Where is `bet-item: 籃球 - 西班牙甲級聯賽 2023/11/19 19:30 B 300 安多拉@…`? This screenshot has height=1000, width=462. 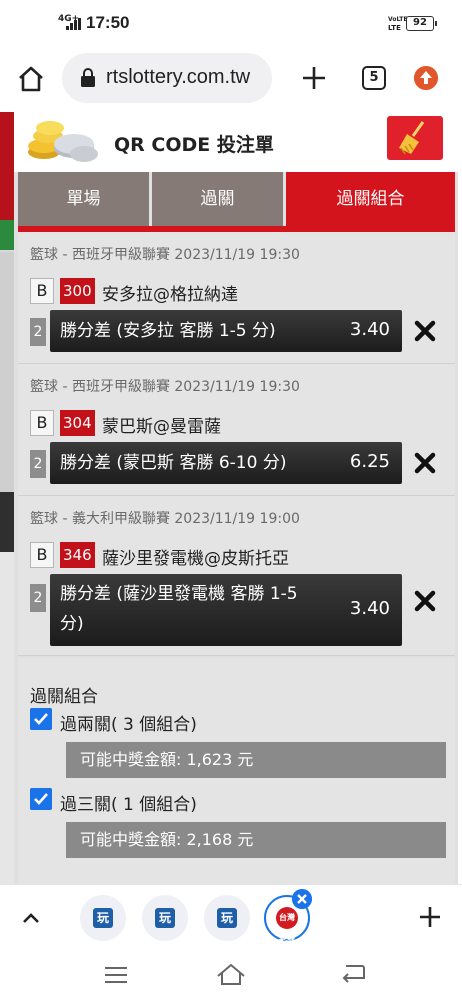 bet-item: 籃球 - 西班牙甲級聯賽 2023/11/19 19:30 B 300 安多拉@… is located at coordinates (236, 298).